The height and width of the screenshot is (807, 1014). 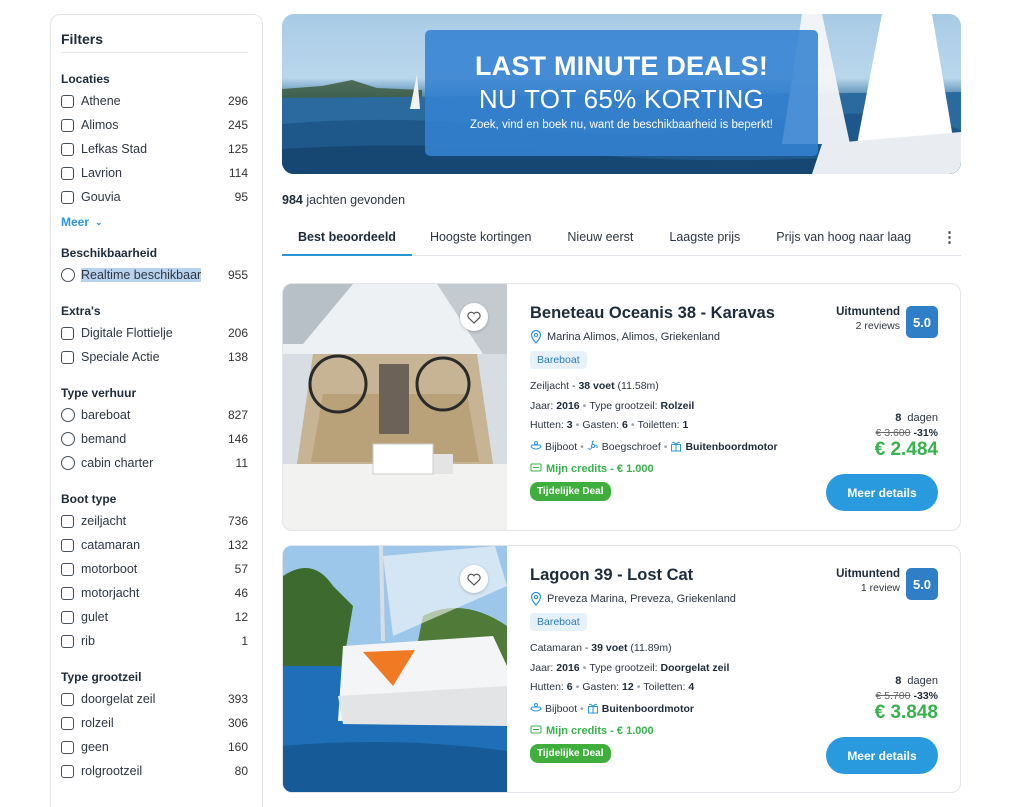 What do you see at coordinates (154, 593) in the screenshot?
I see `filter-option-motorjacht: motorjacht 46` at bounding box center [154, 593].